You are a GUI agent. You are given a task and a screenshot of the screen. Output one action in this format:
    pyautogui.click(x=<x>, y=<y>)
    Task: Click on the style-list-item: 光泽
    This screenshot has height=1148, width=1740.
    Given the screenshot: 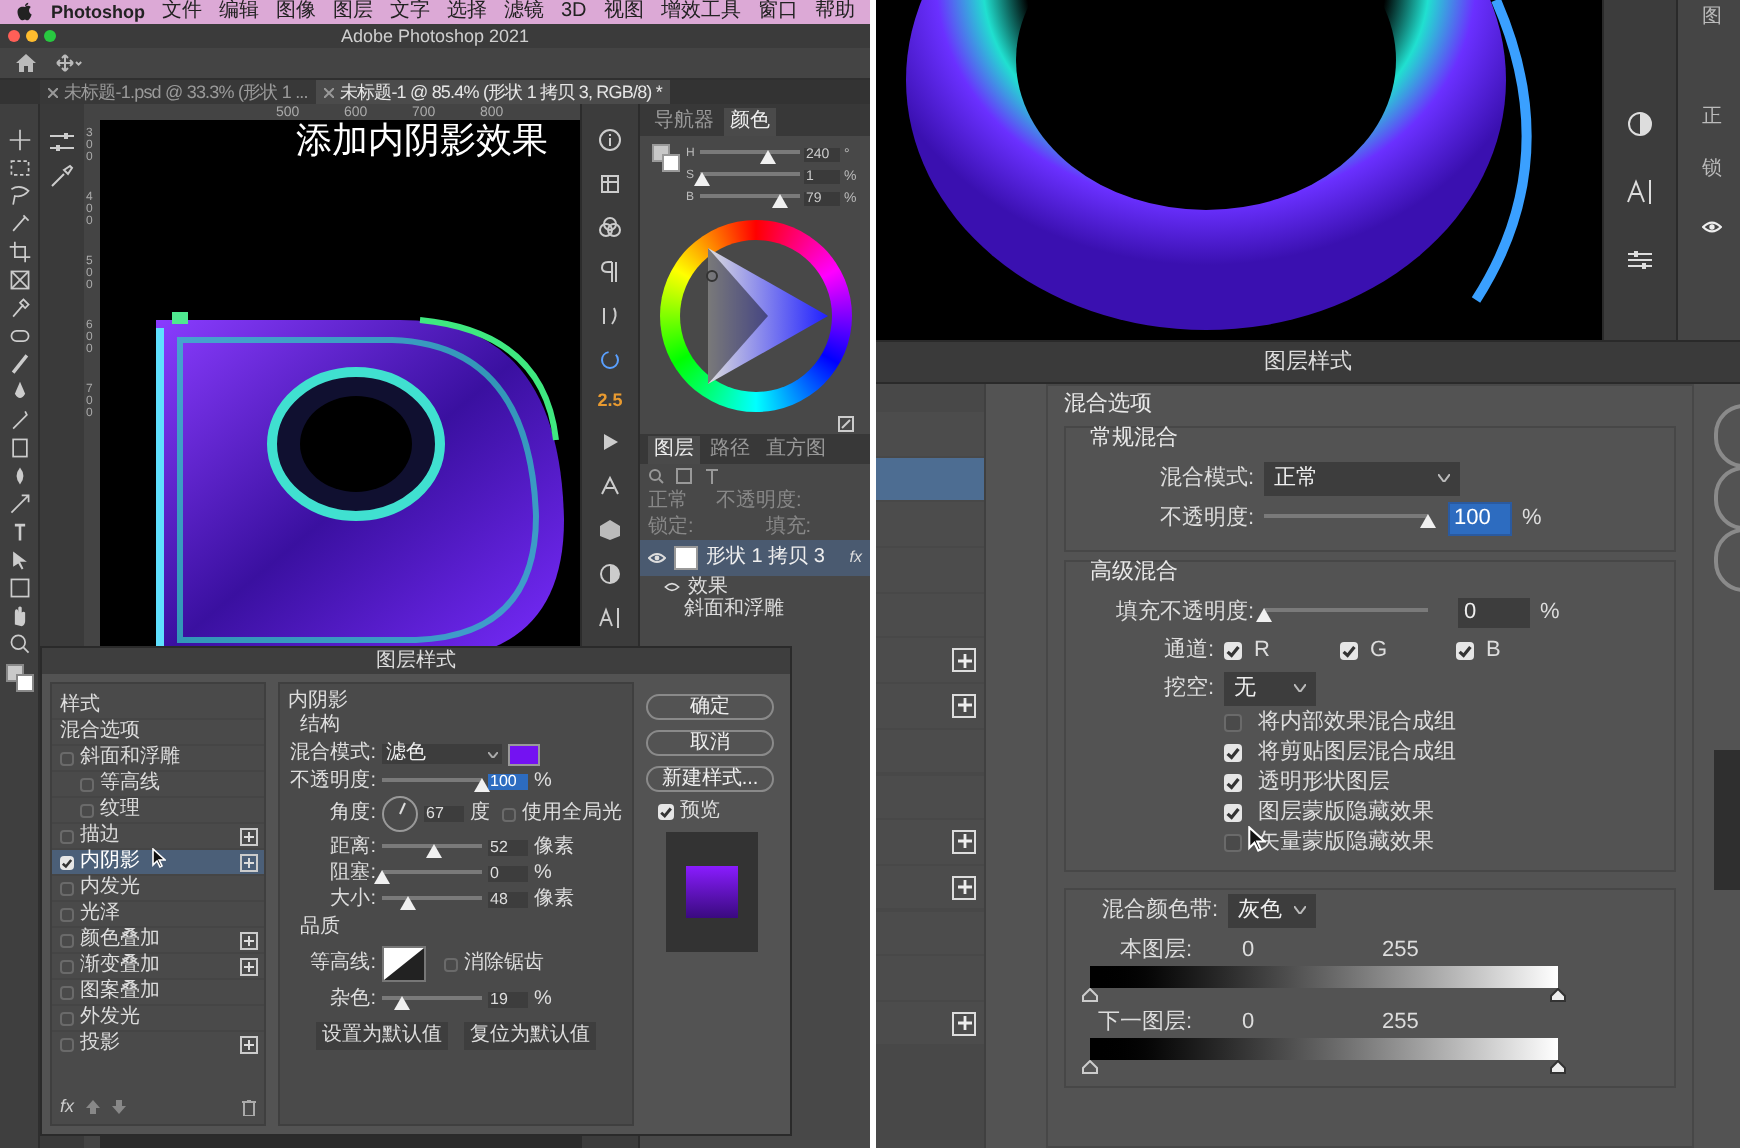 What is the action you would take?
    pyautogui.click(x=158, y=913)
    